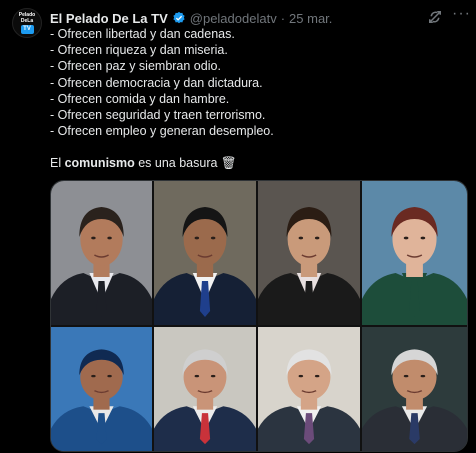  I want to click on grok-icon, so click(435, 17).